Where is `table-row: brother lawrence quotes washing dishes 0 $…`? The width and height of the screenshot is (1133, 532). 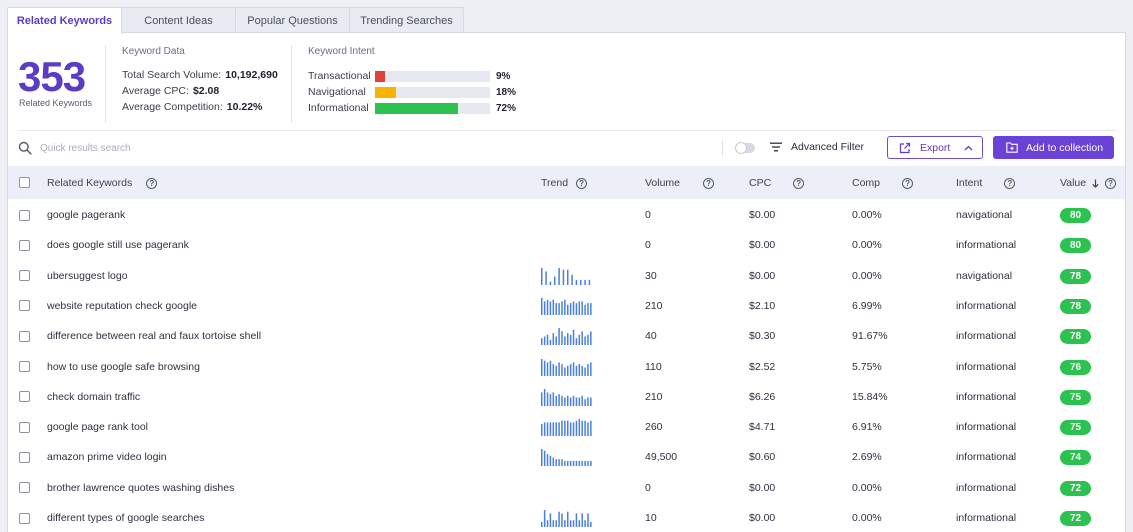
table-row: brother lawrence quotes washing dishes 0 $… is located at coordinates (566, 488).